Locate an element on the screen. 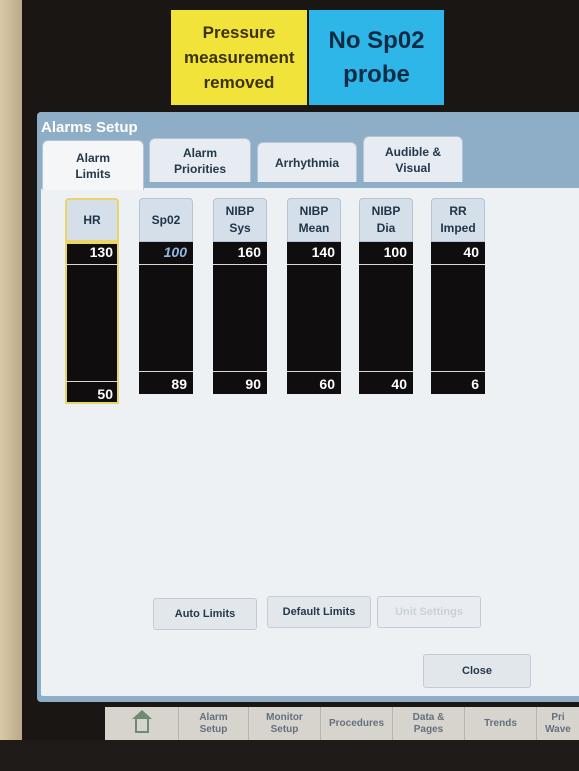 This screenshot has width=579, height=771. nav-pri-wave: Pri Wave is located at coordinates (558, 723).